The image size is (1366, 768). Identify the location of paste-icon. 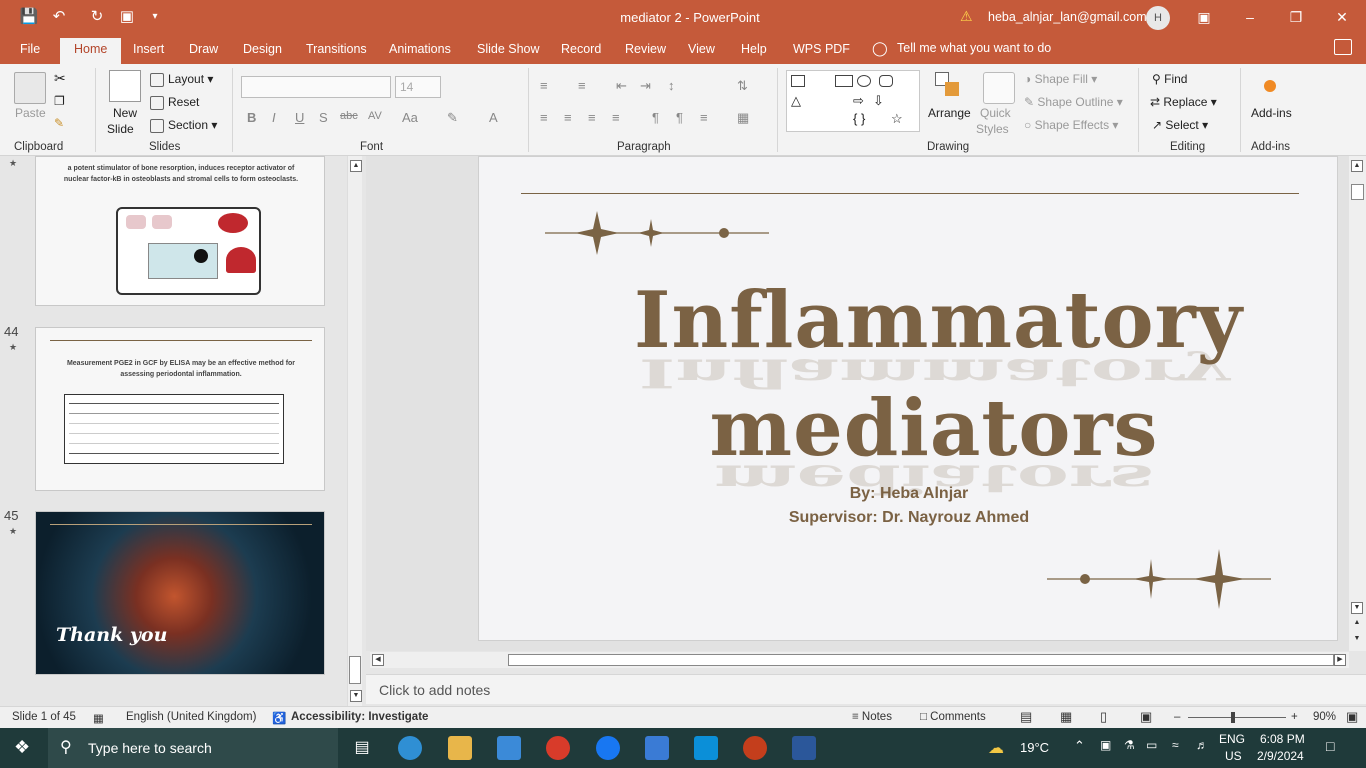
(30, 88).